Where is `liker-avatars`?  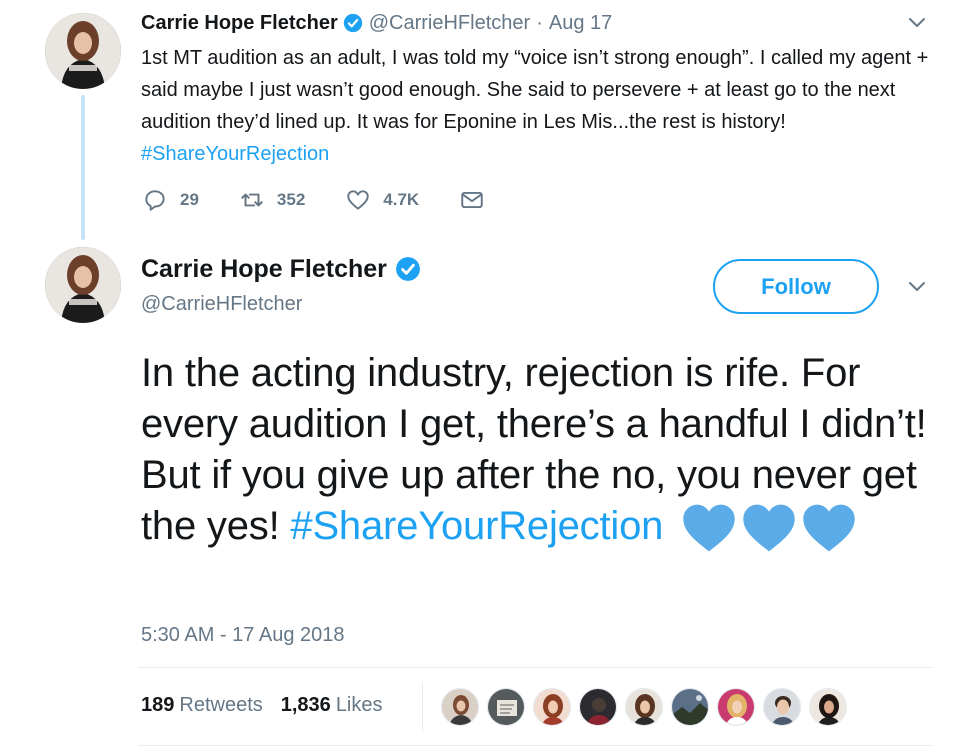
liker-avatars is located at coordinates (648, 707).